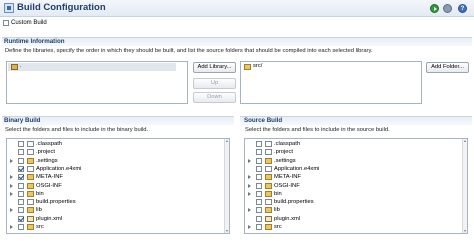  I want to click on runtime-section-header, so click(237, 41).